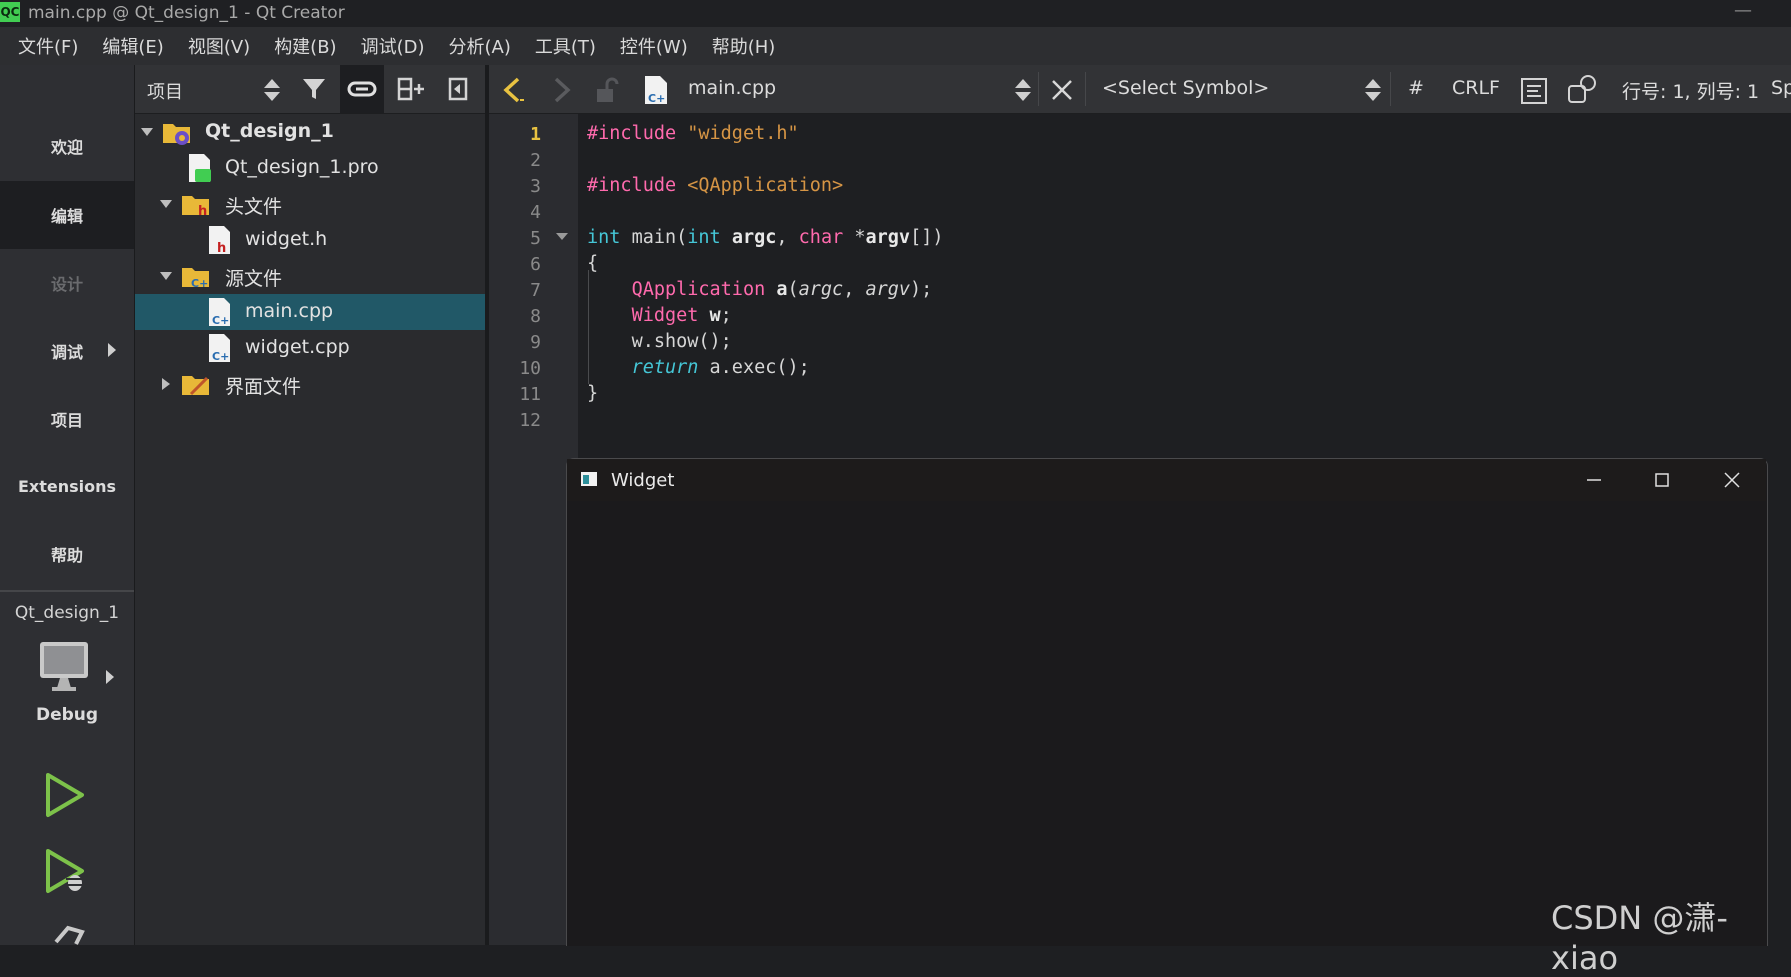 This screenshot has width=1791, height=977. What do you see at coordinates (632, 133) in the screenshot?
I see `code-token: #include` at bounding box center [632, 133].